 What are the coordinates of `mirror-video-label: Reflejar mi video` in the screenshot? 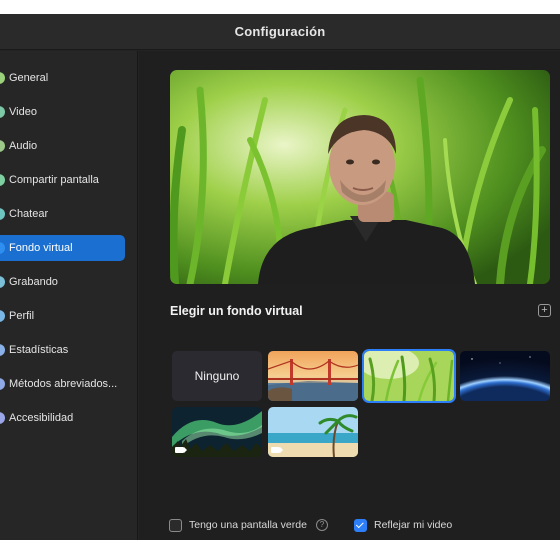 It's located at (413, 525).